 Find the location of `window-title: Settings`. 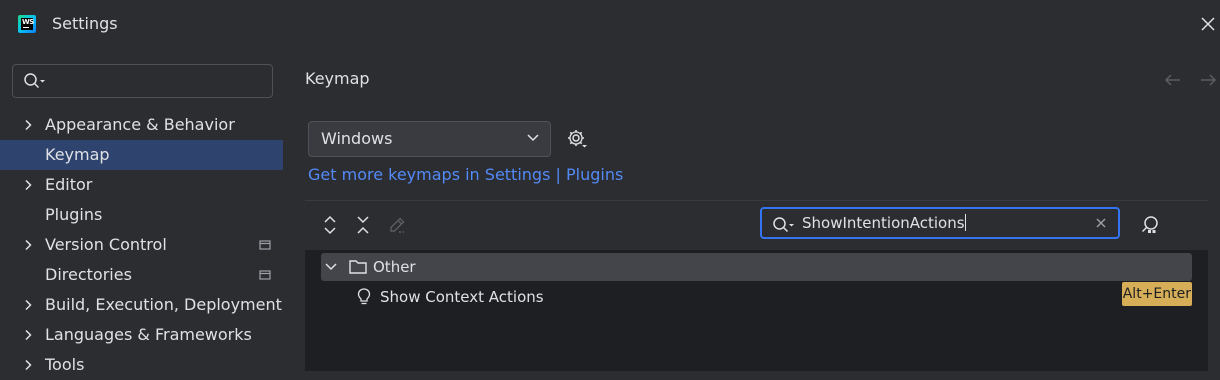

window-title: Settings is located at coordinates (85, 23).